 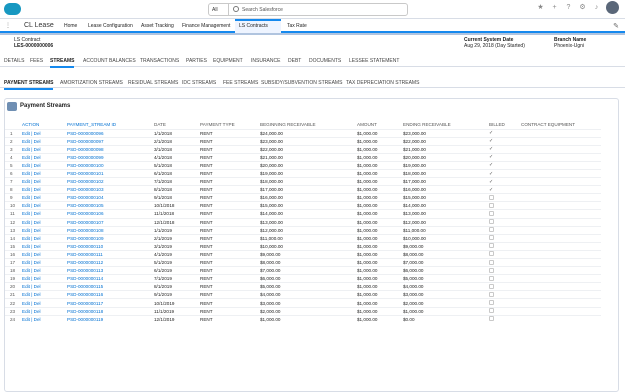 I want to click on tab-equipment: EQUIPMENT, so click(x=228, y=61).